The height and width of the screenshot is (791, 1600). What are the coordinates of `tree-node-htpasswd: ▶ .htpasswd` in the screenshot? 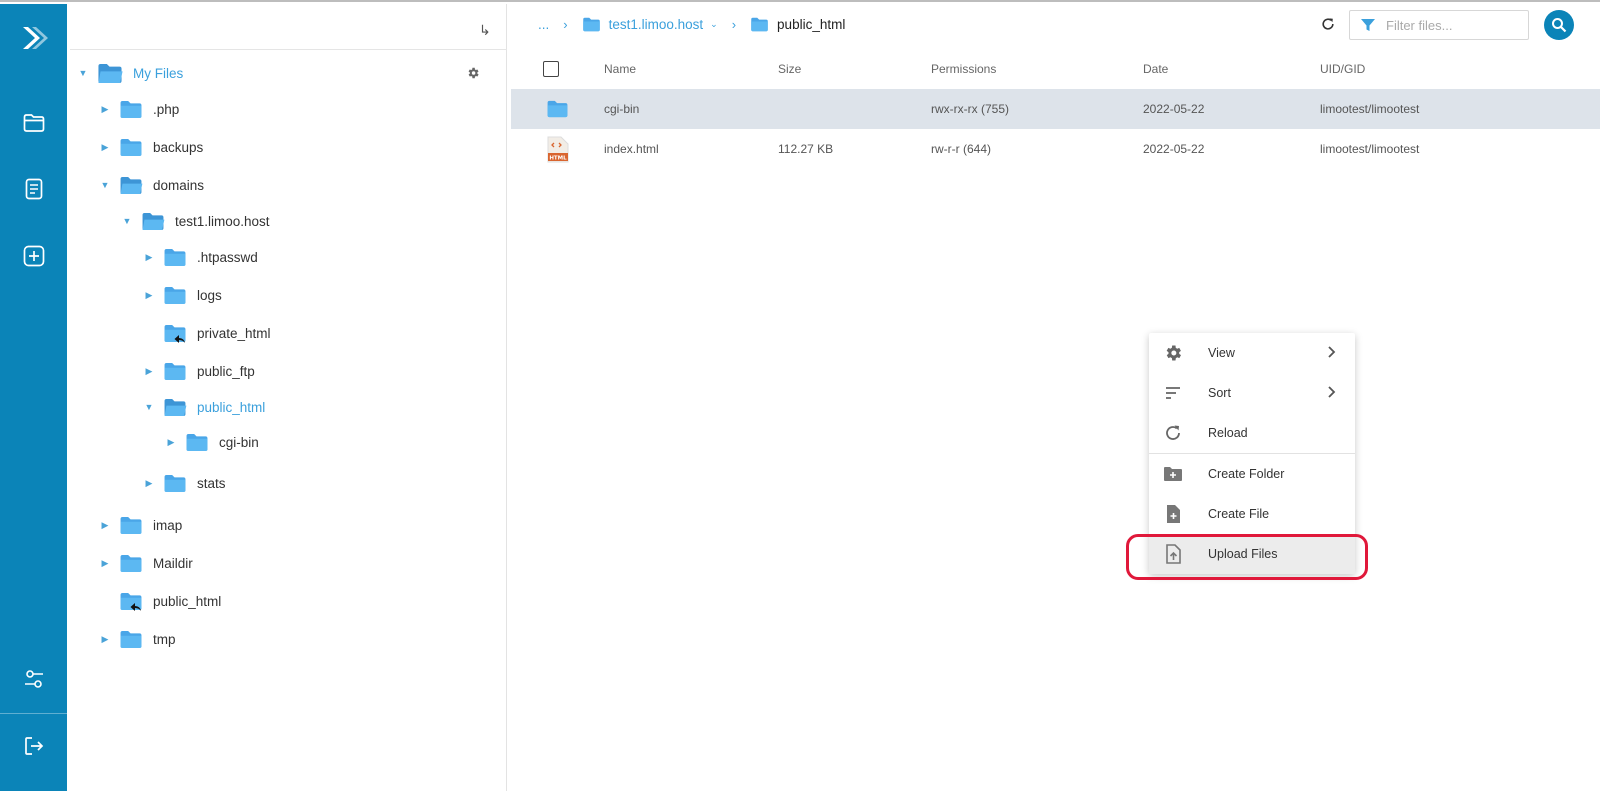 It's located at (200, 257).